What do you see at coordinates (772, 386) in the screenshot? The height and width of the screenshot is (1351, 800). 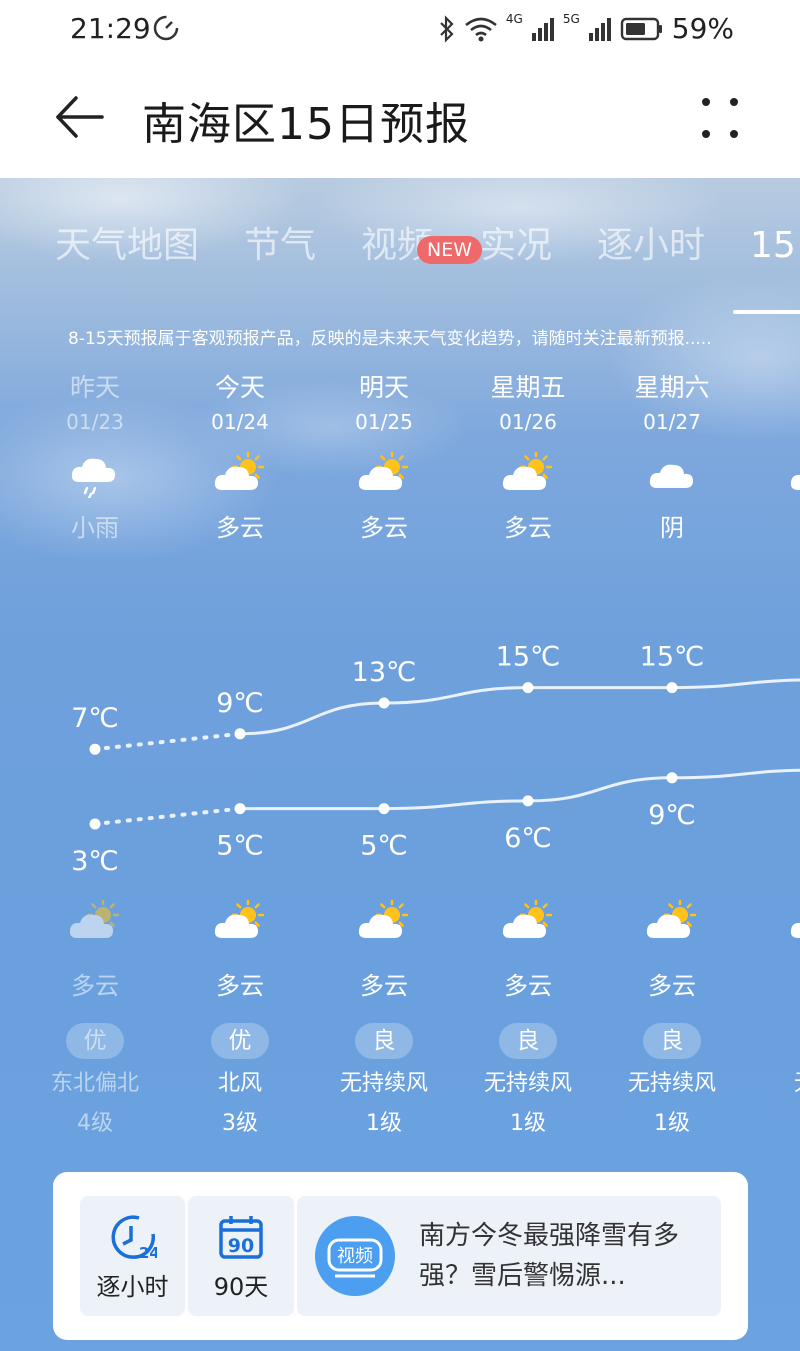 I see `day-name: 星` at bounding box center [772, 386].